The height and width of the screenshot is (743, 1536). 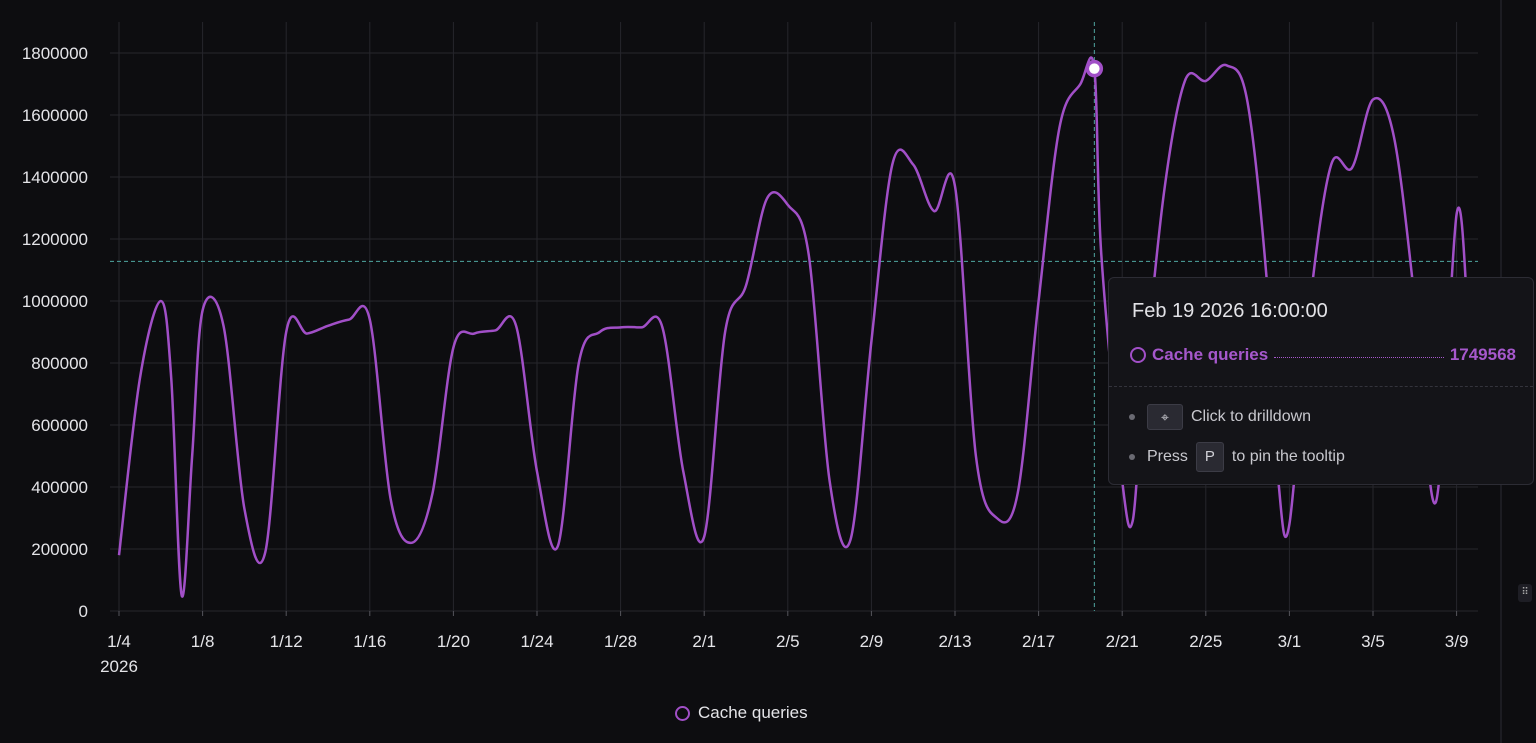 What do you see at coordinates (1230, 311) in the screenshot?
I see `tooltip-title: Feb 19 2026 16:00:00` at bounding box center [1230, 311].